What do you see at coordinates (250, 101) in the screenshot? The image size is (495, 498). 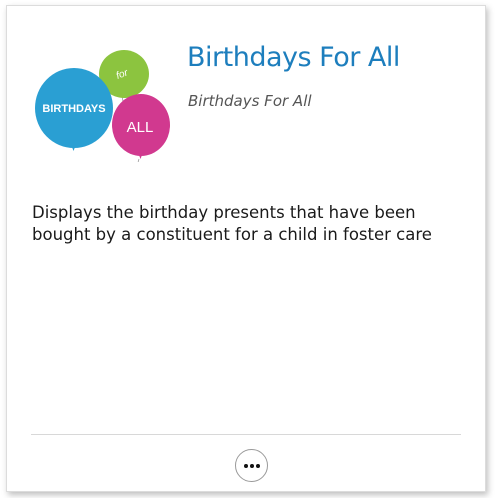 I see `card-subtitle: Birthdays For All` at bounding box center [250, 101].